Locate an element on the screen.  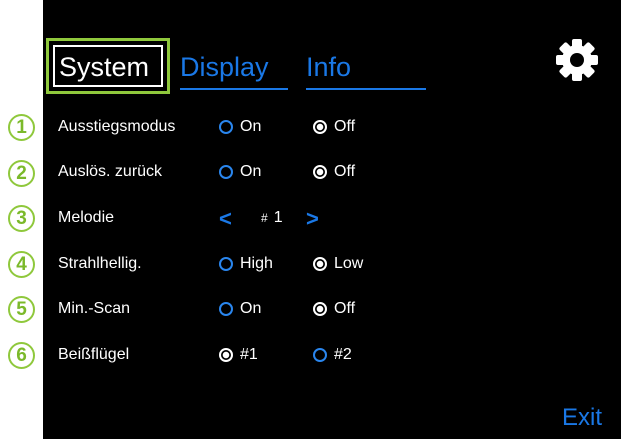
tab-system: System is located at coordinates (108, 66).